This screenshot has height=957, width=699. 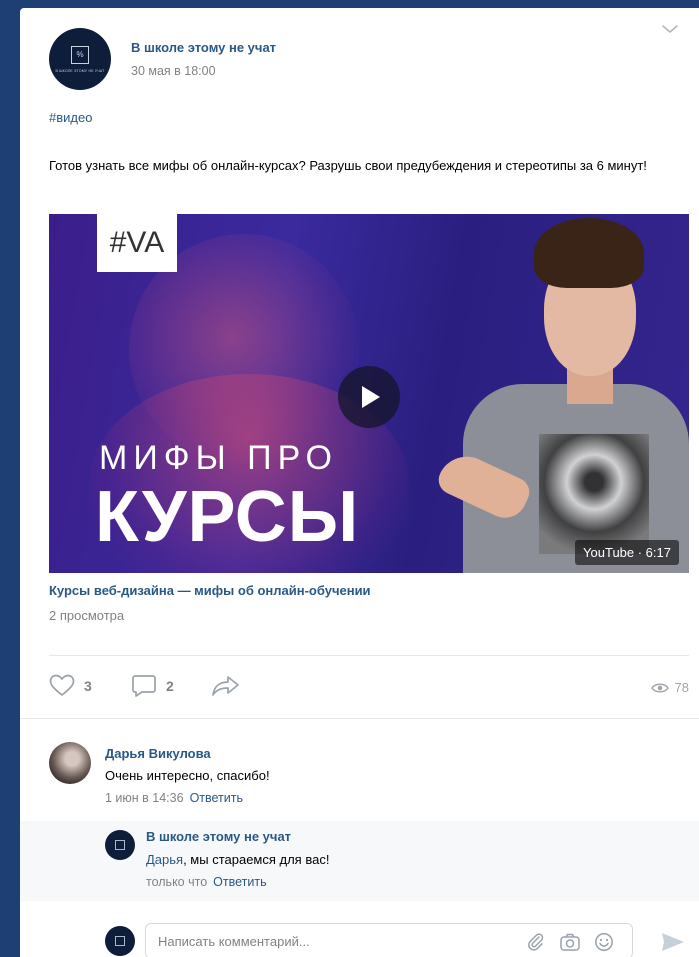 What do you see at coordinates (561, 393) in the screenshot?
I see `presenter-figure` at bounding box center [561, 393].